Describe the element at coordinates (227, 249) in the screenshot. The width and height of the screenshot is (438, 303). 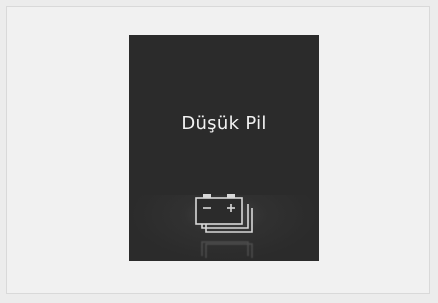
I see `icon-reflection` at that location.